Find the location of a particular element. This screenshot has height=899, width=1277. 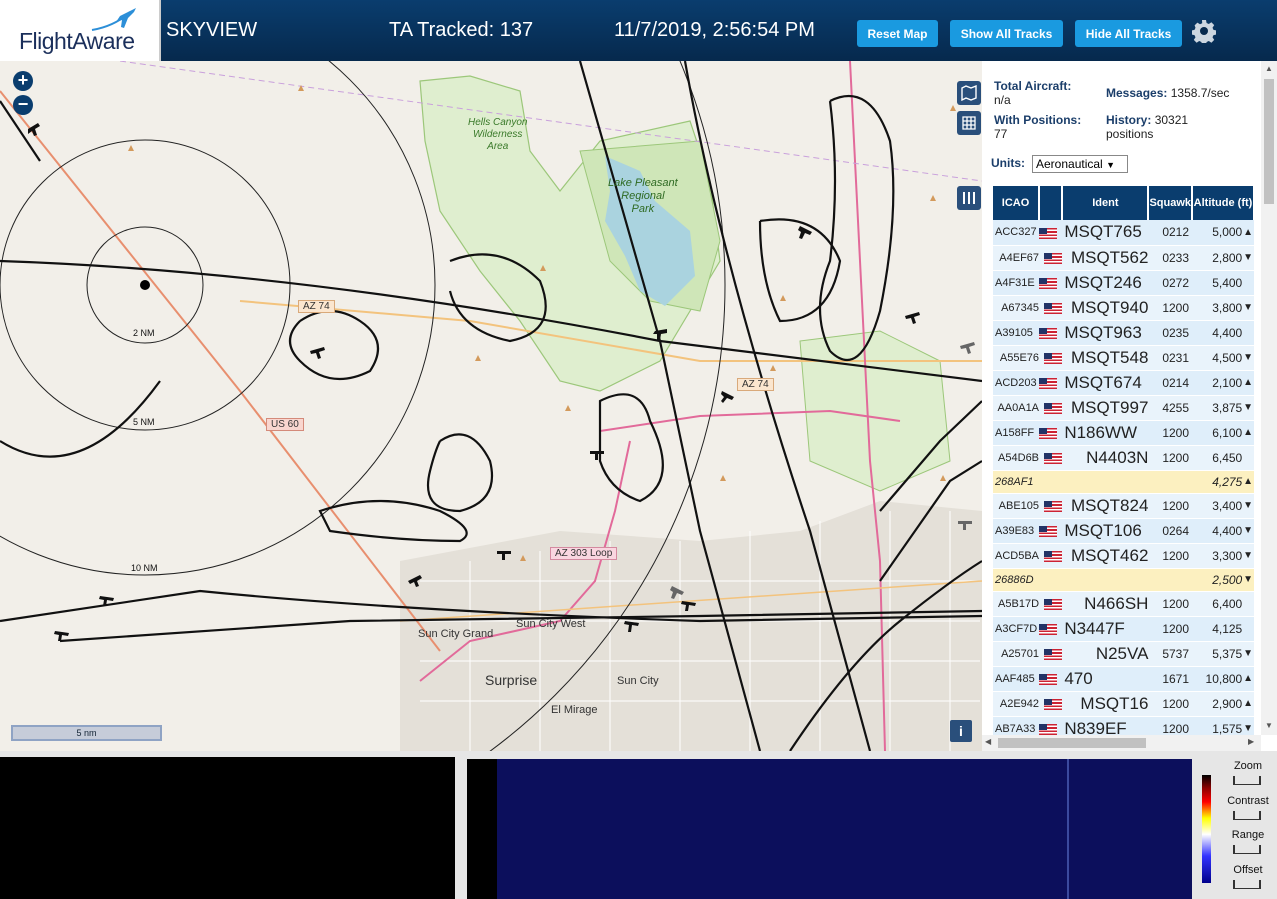

table-row: A2E942 MSQT16 1200 2,900 ▲ is located at coordinates (1123, 704).